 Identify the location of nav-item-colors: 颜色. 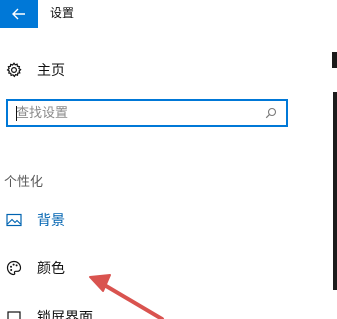
(35, 268).